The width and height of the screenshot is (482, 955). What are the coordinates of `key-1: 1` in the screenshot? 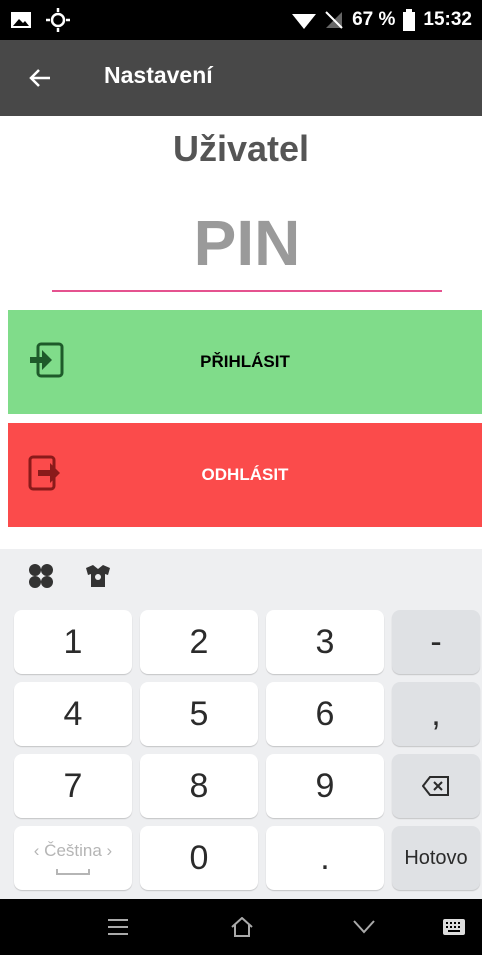 It's located at (73, 642).